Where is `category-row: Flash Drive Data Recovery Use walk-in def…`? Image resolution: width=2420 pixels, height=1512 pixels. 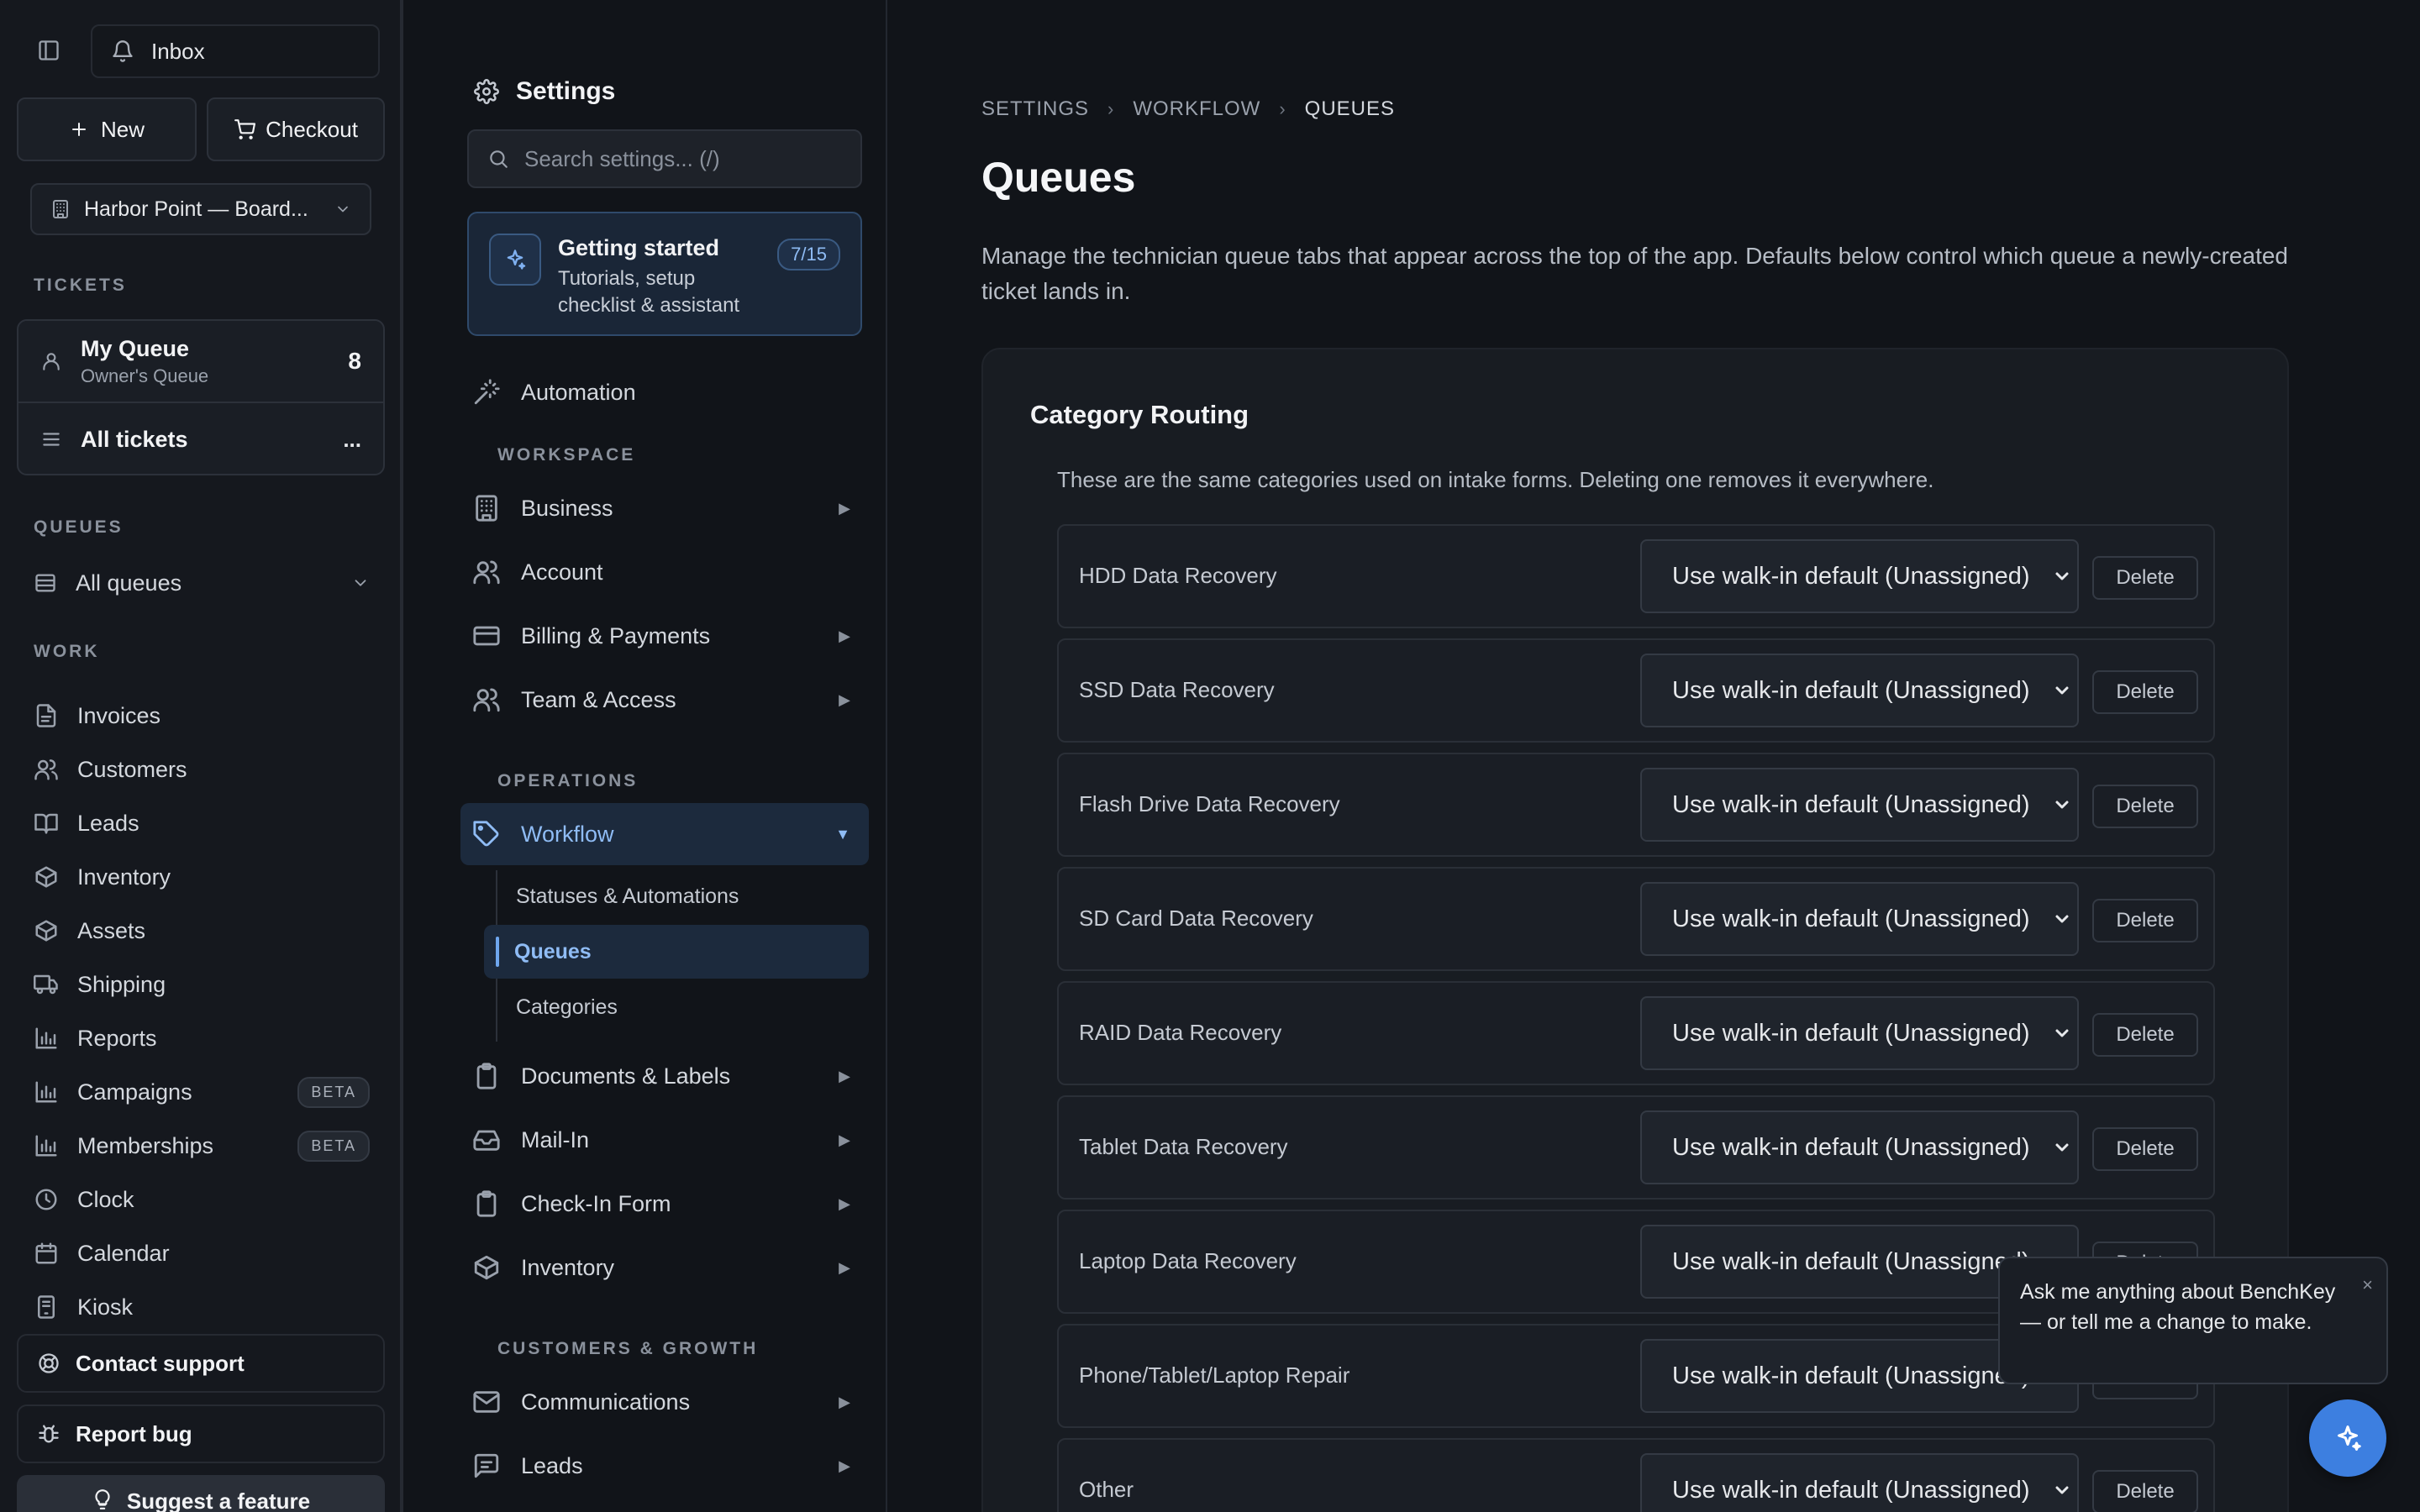
category-row: Flash Drive Data Recovery Use walk-in def… is located at coordinates (1636, 805).